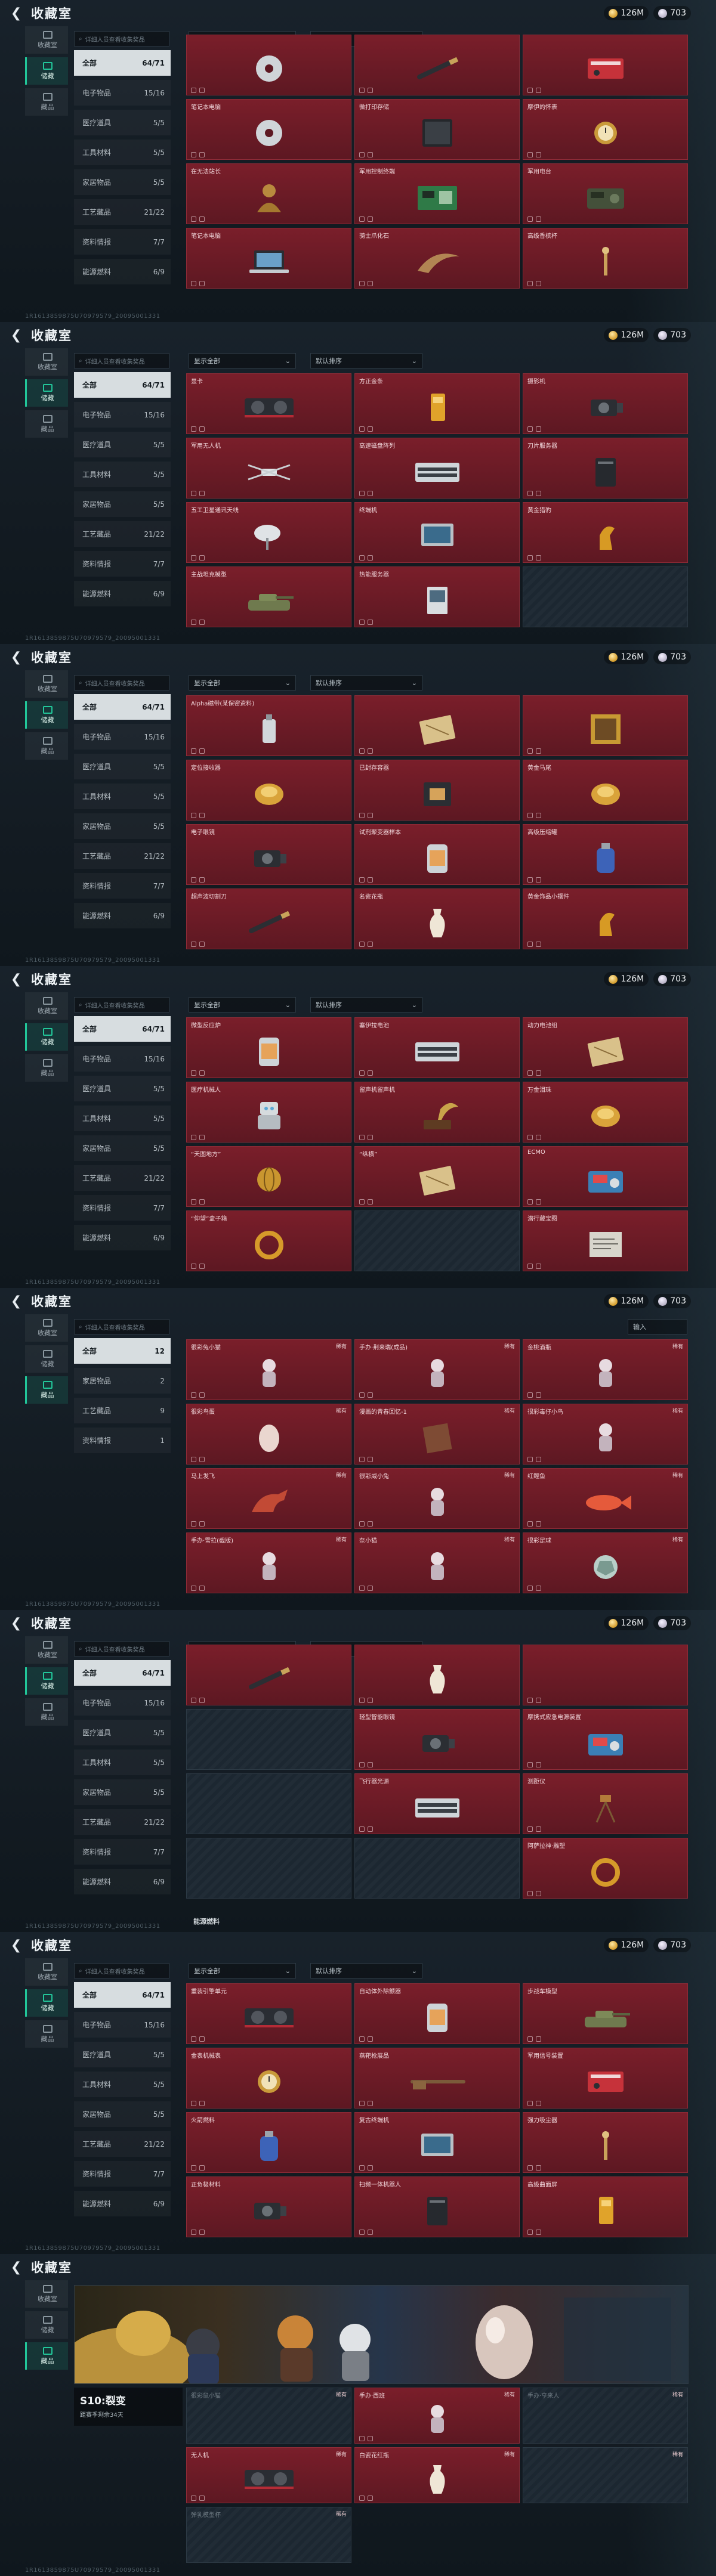 The width and height of the screenshot is (716, 2576). What do you see at coordinates (268, 469) in the screenshot?
I see `collection-item-card: 军用无人机` at bounding box center [268, 469].